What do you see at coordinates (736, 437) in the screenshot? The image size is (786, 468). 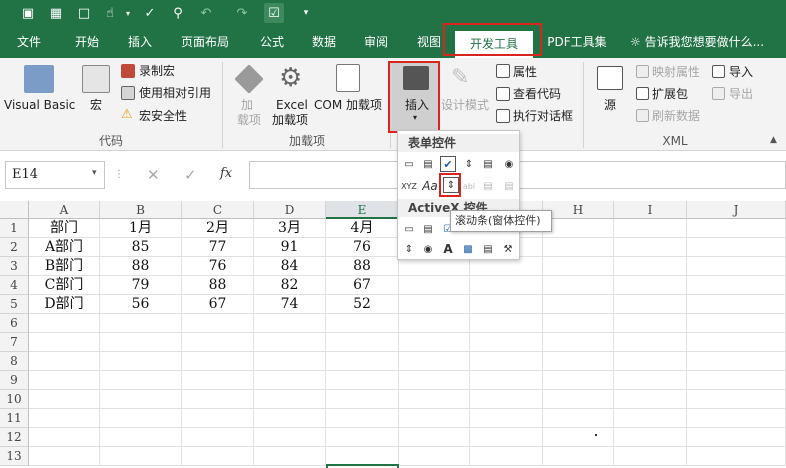 I see `cell-j12` at bounding box center [736, 437].